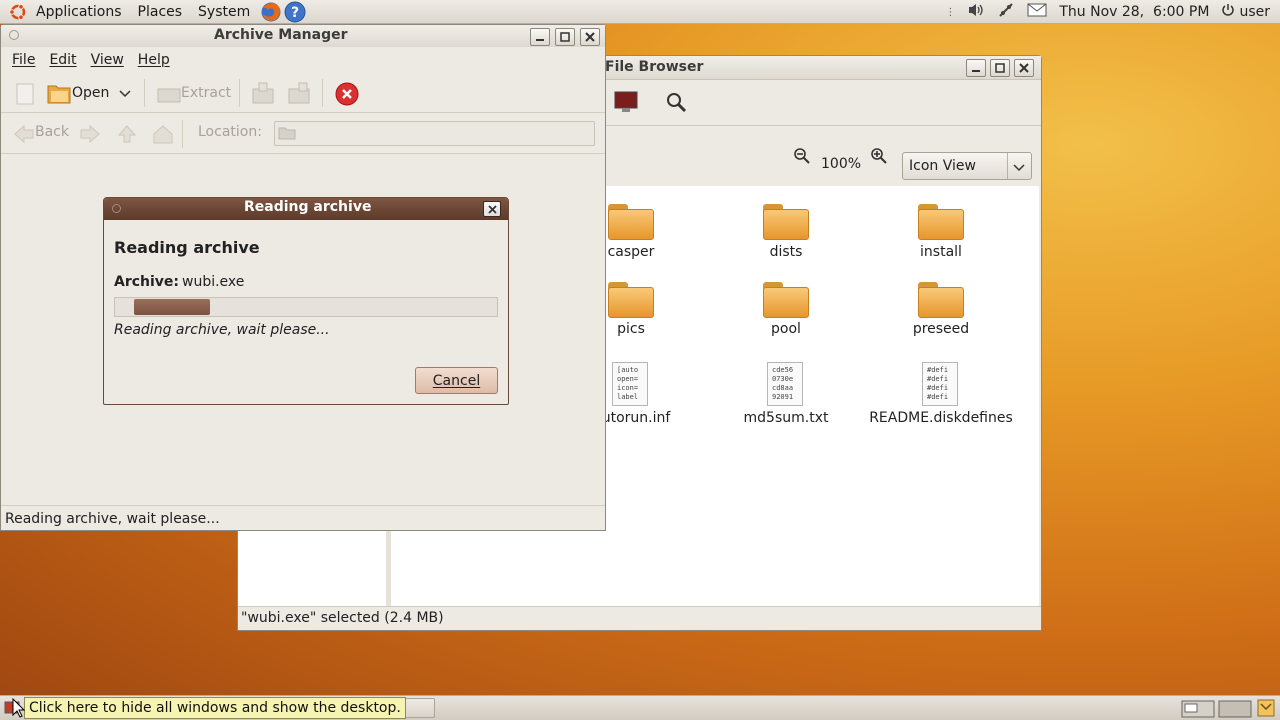 The height and width of the screenshot is (720, 1280). Describe the element at coordinates (802, 158) in the screenshot. I see `zoom-out-icon` at that location.